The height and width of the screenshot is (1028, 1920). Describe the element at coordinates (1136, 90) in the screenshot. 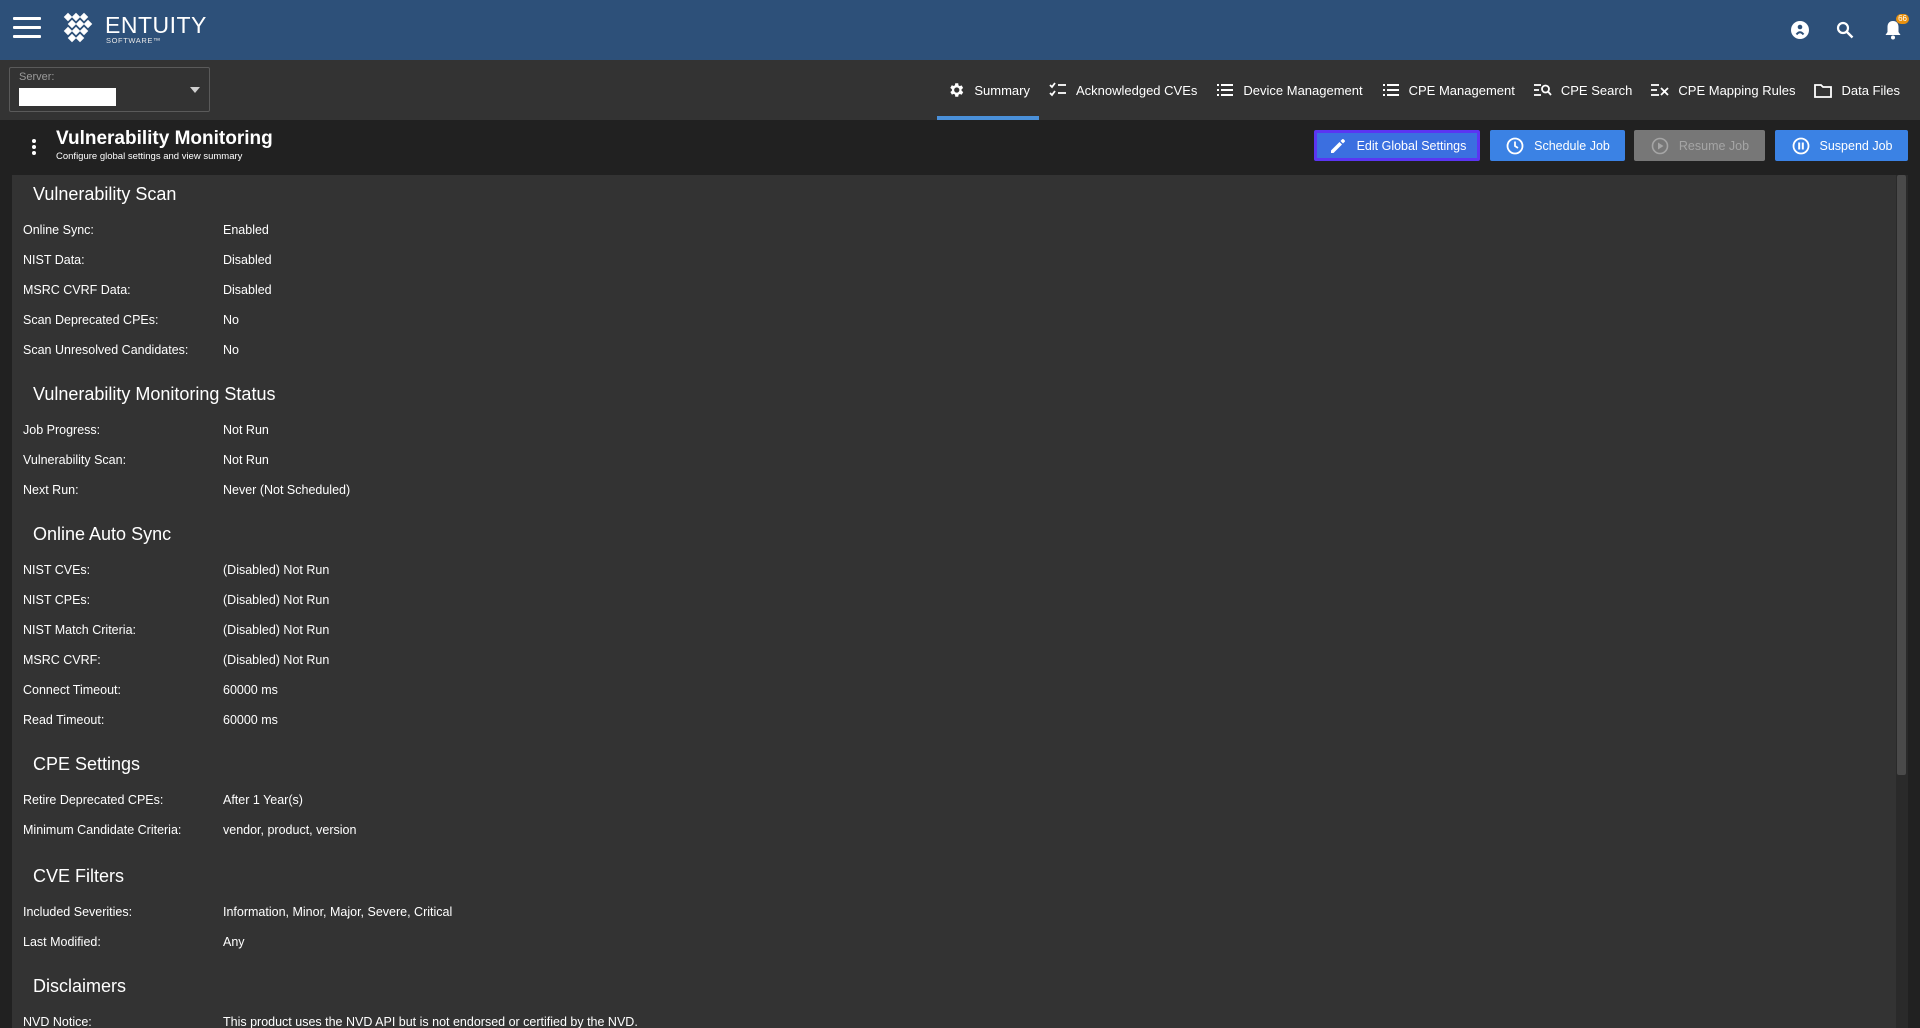

I see `tab-label: Acknowledged CVEs` at that location.